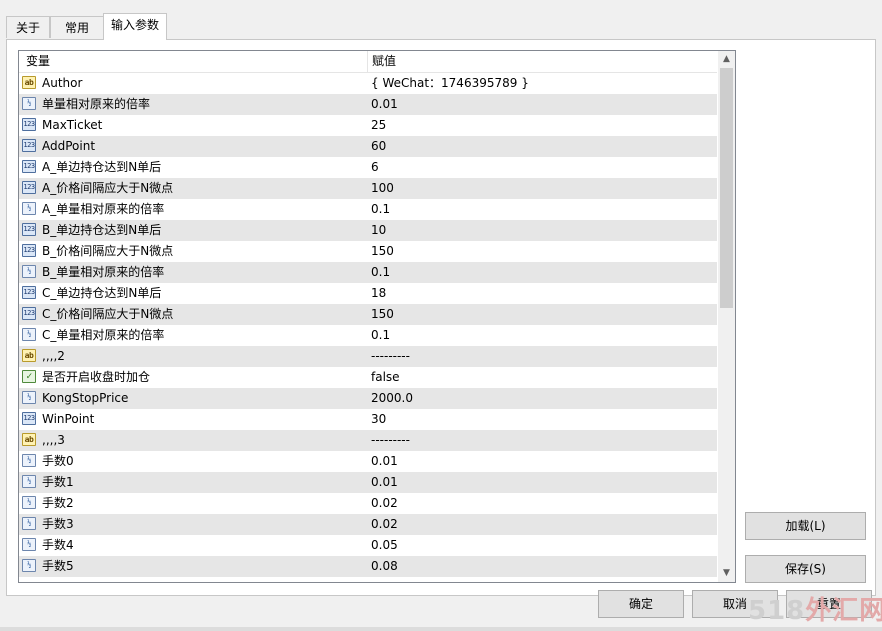 This screenshot has width=882, height=631. I want to click on table-row: 123 C_单边持仓达到N单后 18, so click(368, 293).